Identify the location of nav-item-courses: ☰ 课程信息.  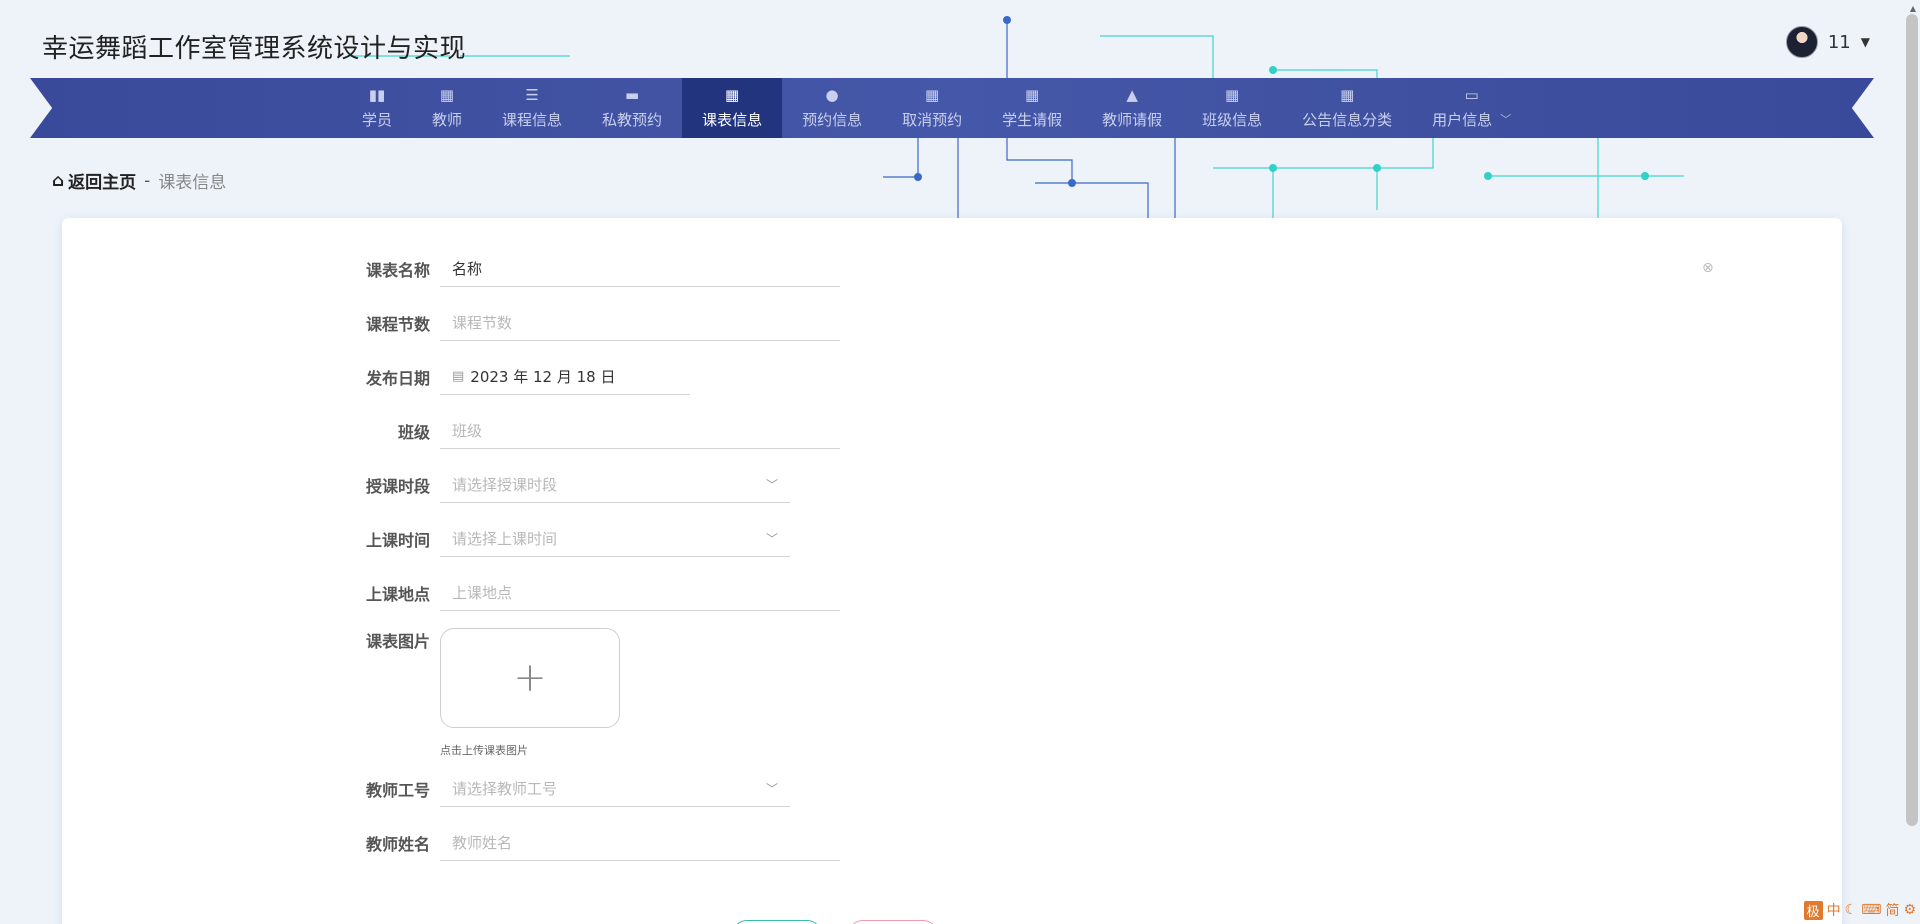
(532, 108).